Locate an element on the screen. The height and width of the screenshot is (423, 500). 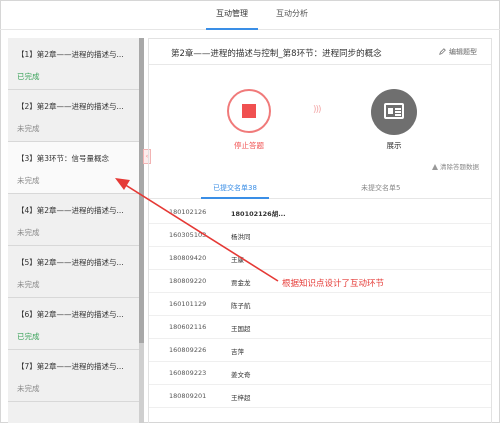
student-id: 180602116 is located at coordinates (188, 327).